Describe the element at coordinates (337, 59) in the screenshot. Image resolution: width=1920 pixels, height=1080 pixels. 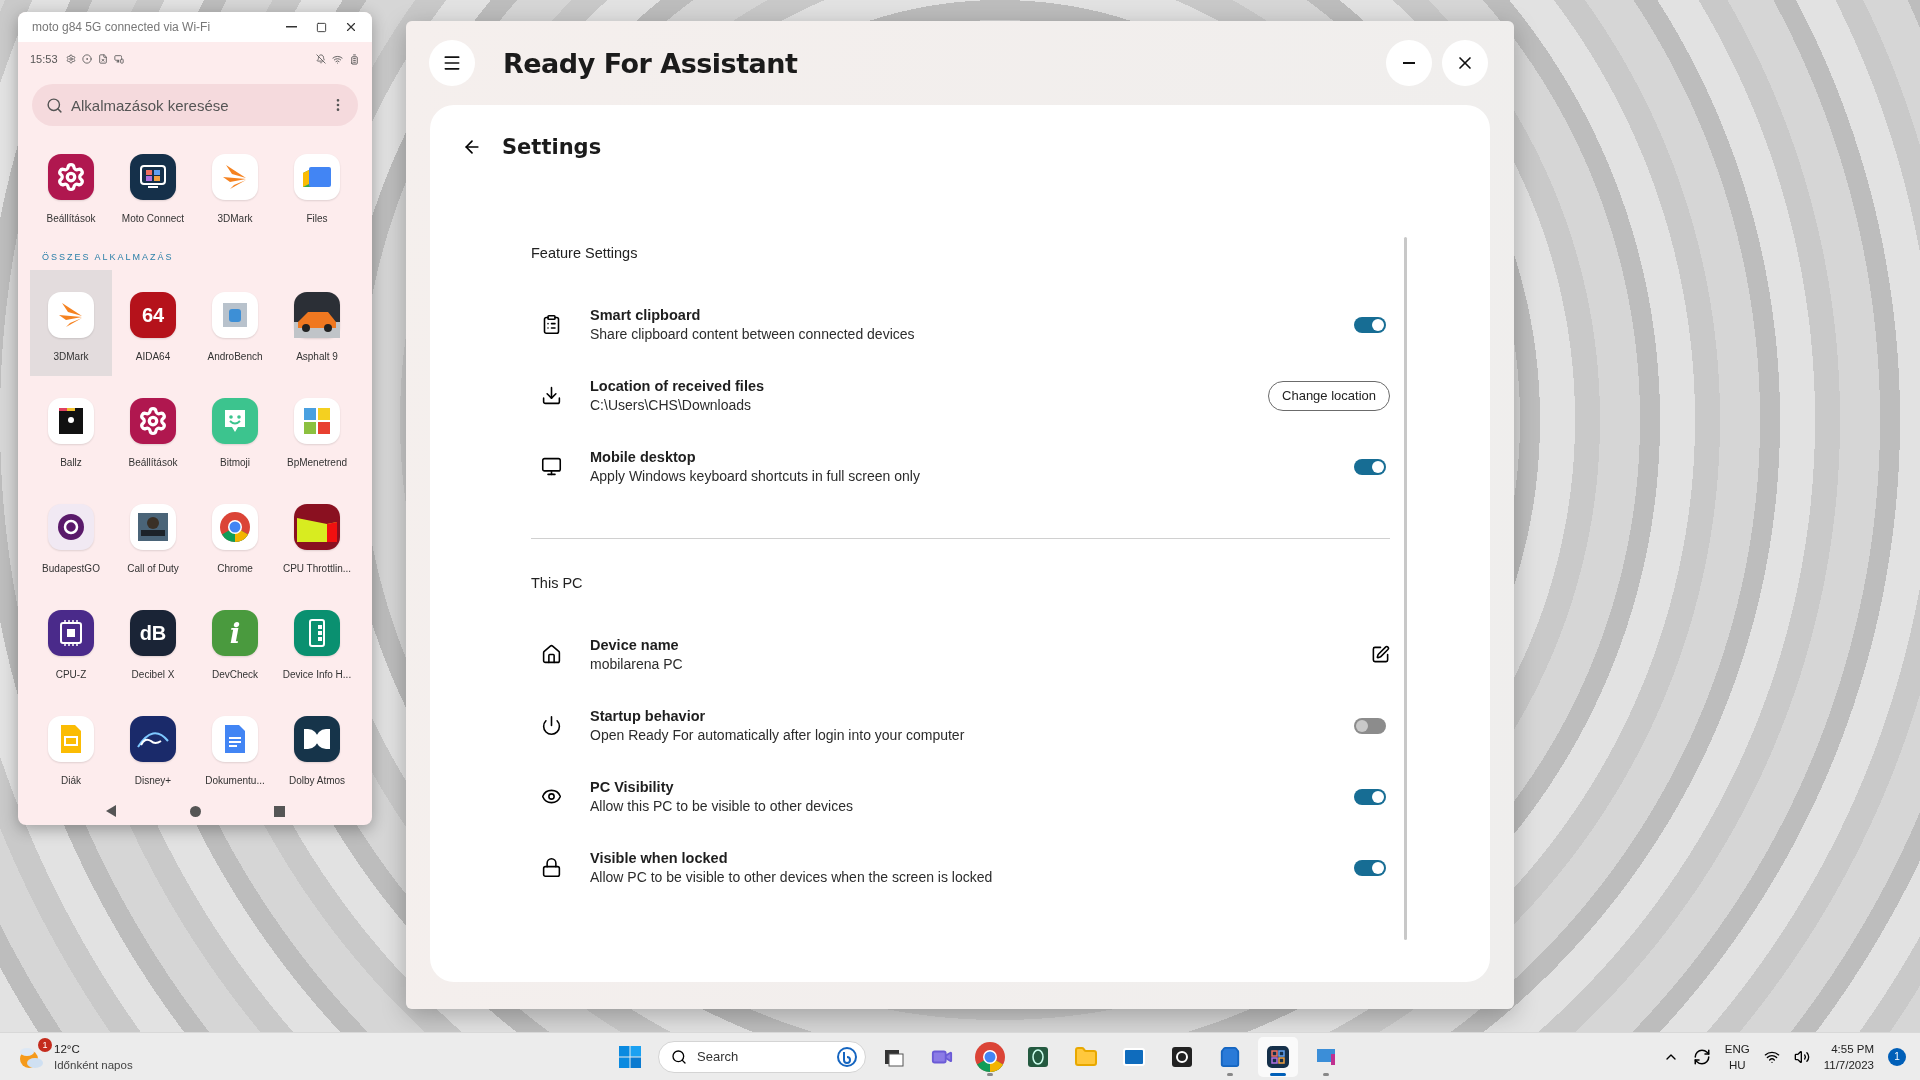
I see `wifi-icon` at that location.